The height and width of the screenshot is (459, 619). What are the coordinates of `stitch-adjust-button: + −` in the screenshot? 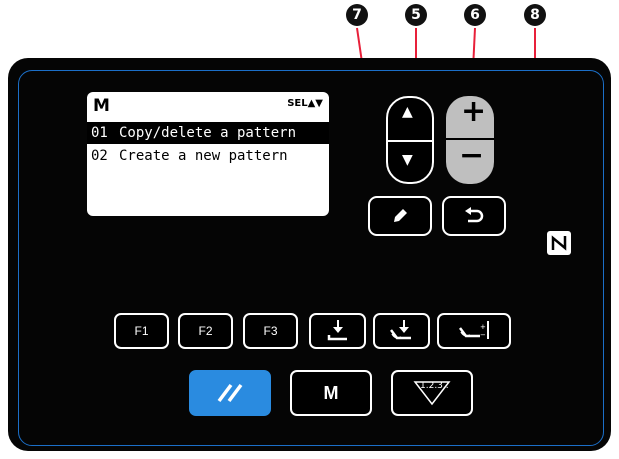 It's located at (474, 331).